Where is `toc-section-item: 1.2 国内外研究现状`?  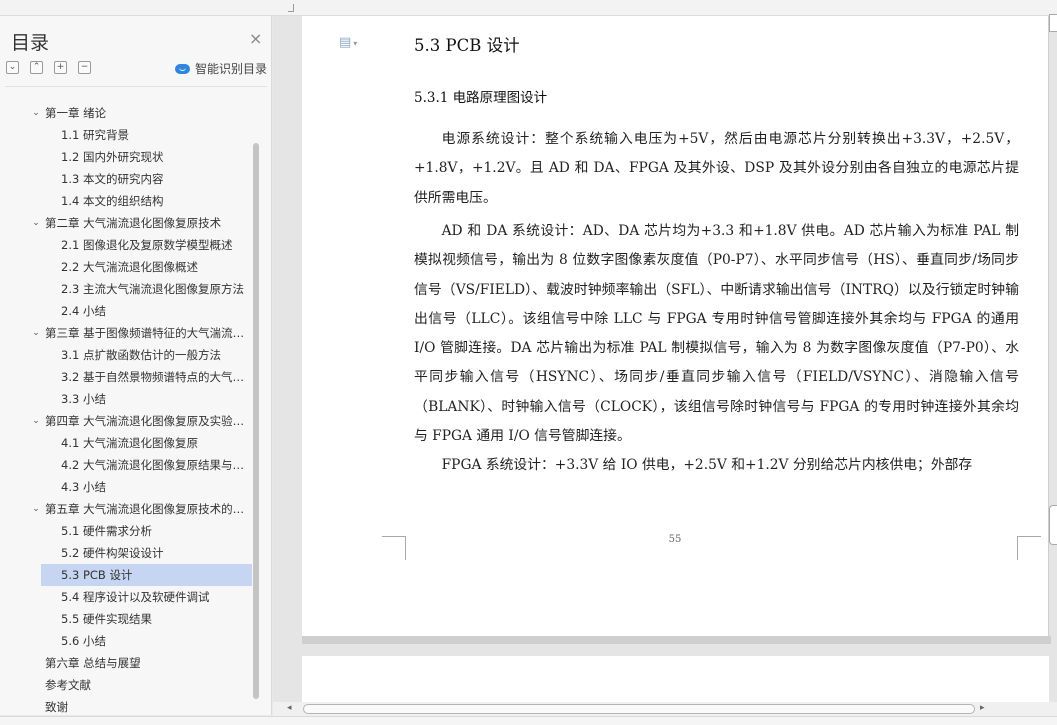 toc-section-item: 1.2 国内外研究现状 is located at coordinates (153, 157).